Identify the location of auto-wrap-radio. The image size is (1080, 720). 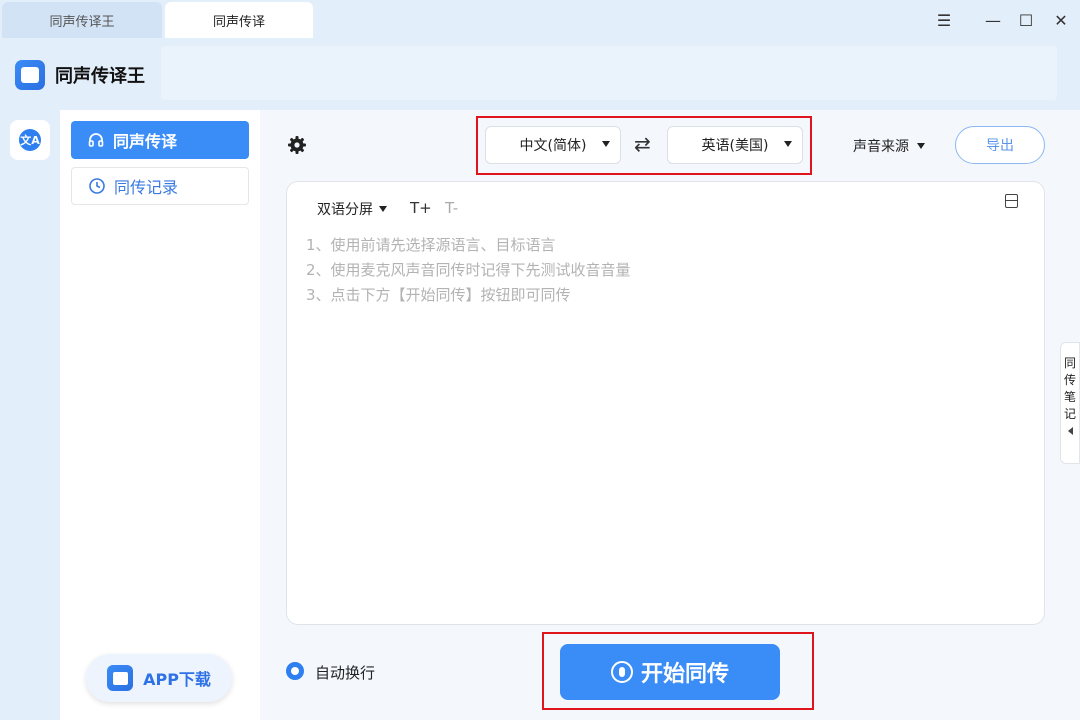
(295, 671).